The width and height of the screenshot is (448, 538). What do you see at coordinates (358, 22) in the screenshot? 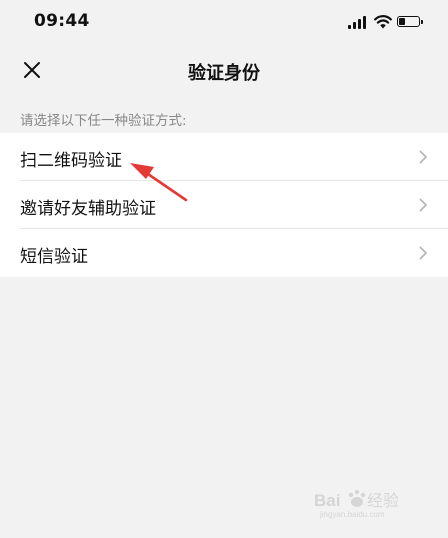
I see `cellular-signal-icon` at bounding box center [358, 22].